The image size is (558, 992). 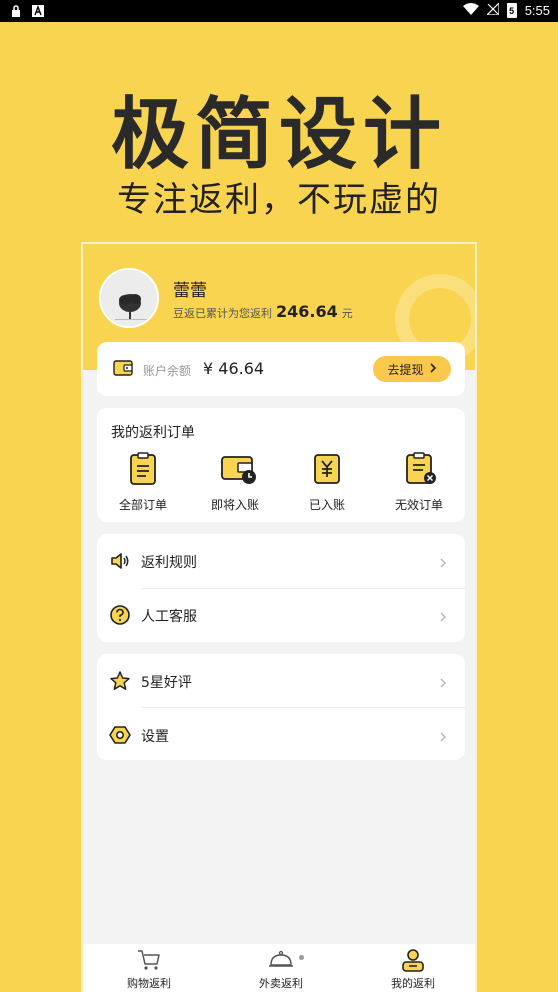 I want to click on rebate-orders-card: 我的返利订单 全部订单 即将入账 已入账 无效订单, so click(x=281, y=465).